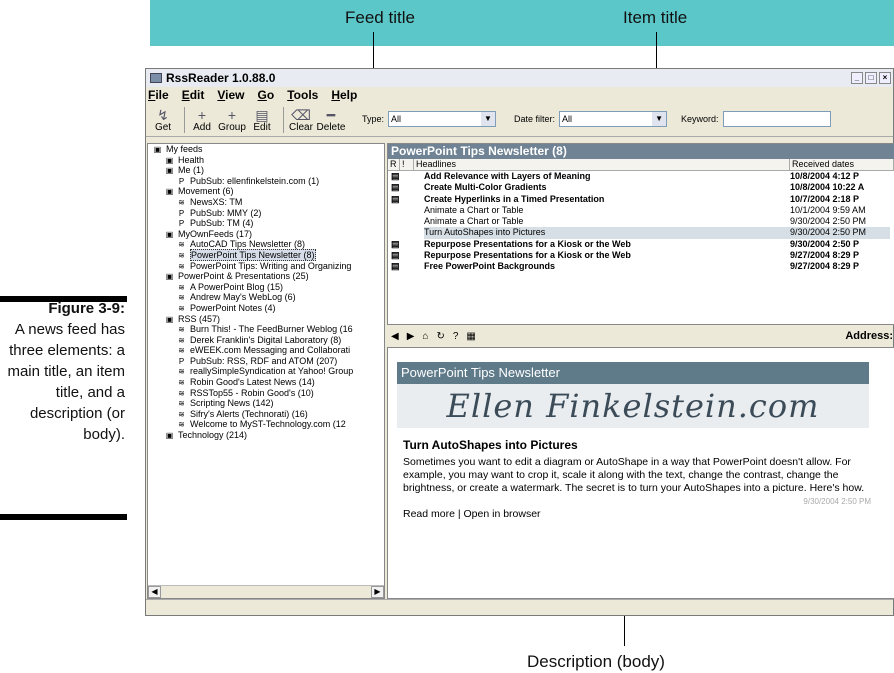  What do you see at coordinates (331, 115) in the screenshot?
I see `minus-icon: ━` at bounding box center [331, 115].